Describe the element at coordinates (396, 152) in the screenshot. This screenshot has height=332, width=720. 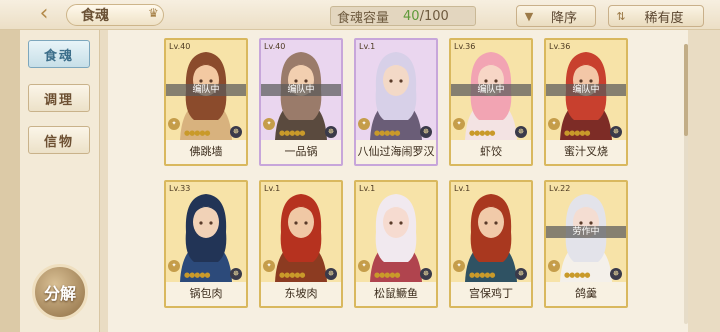
I see `card-name: 八仙过海闹罗汉` at that location.